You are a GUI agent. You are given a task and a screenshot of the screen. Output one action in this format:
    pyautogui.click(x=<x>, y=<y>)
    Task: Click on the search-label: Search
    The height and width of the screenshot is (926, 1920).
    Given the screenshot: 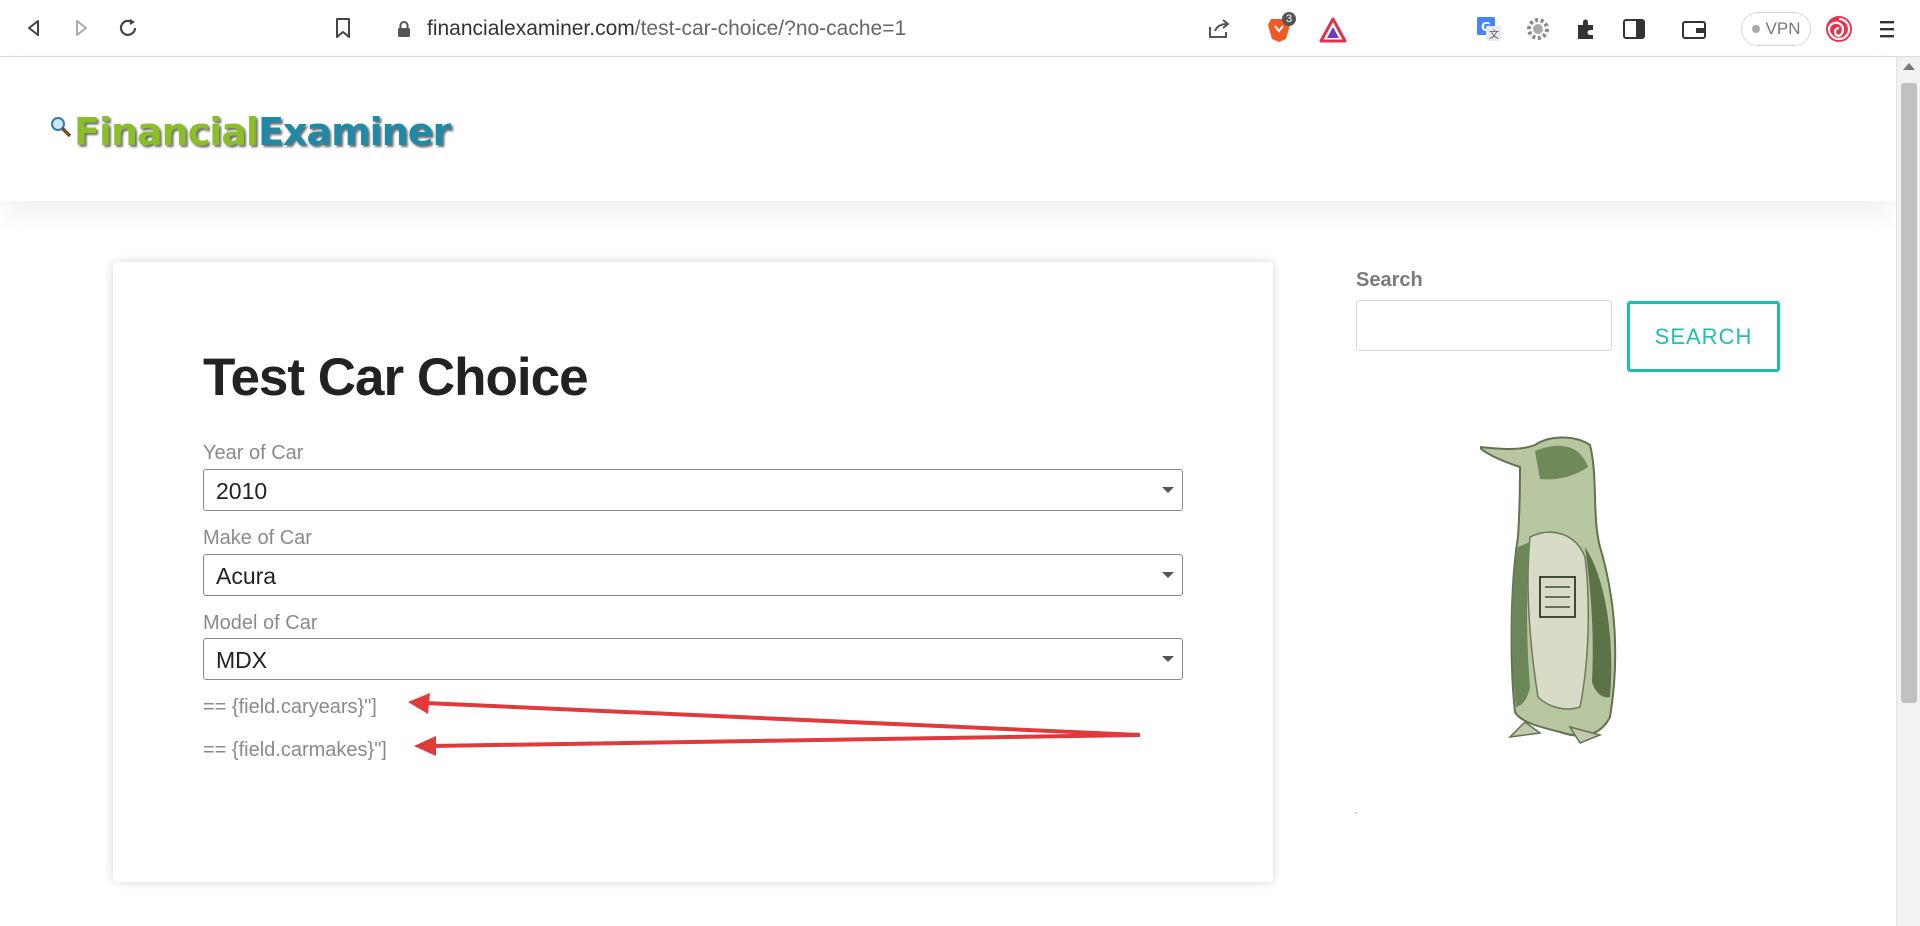 What is the action you would take?
    pyautogui.click(x=1389, y=280)
    